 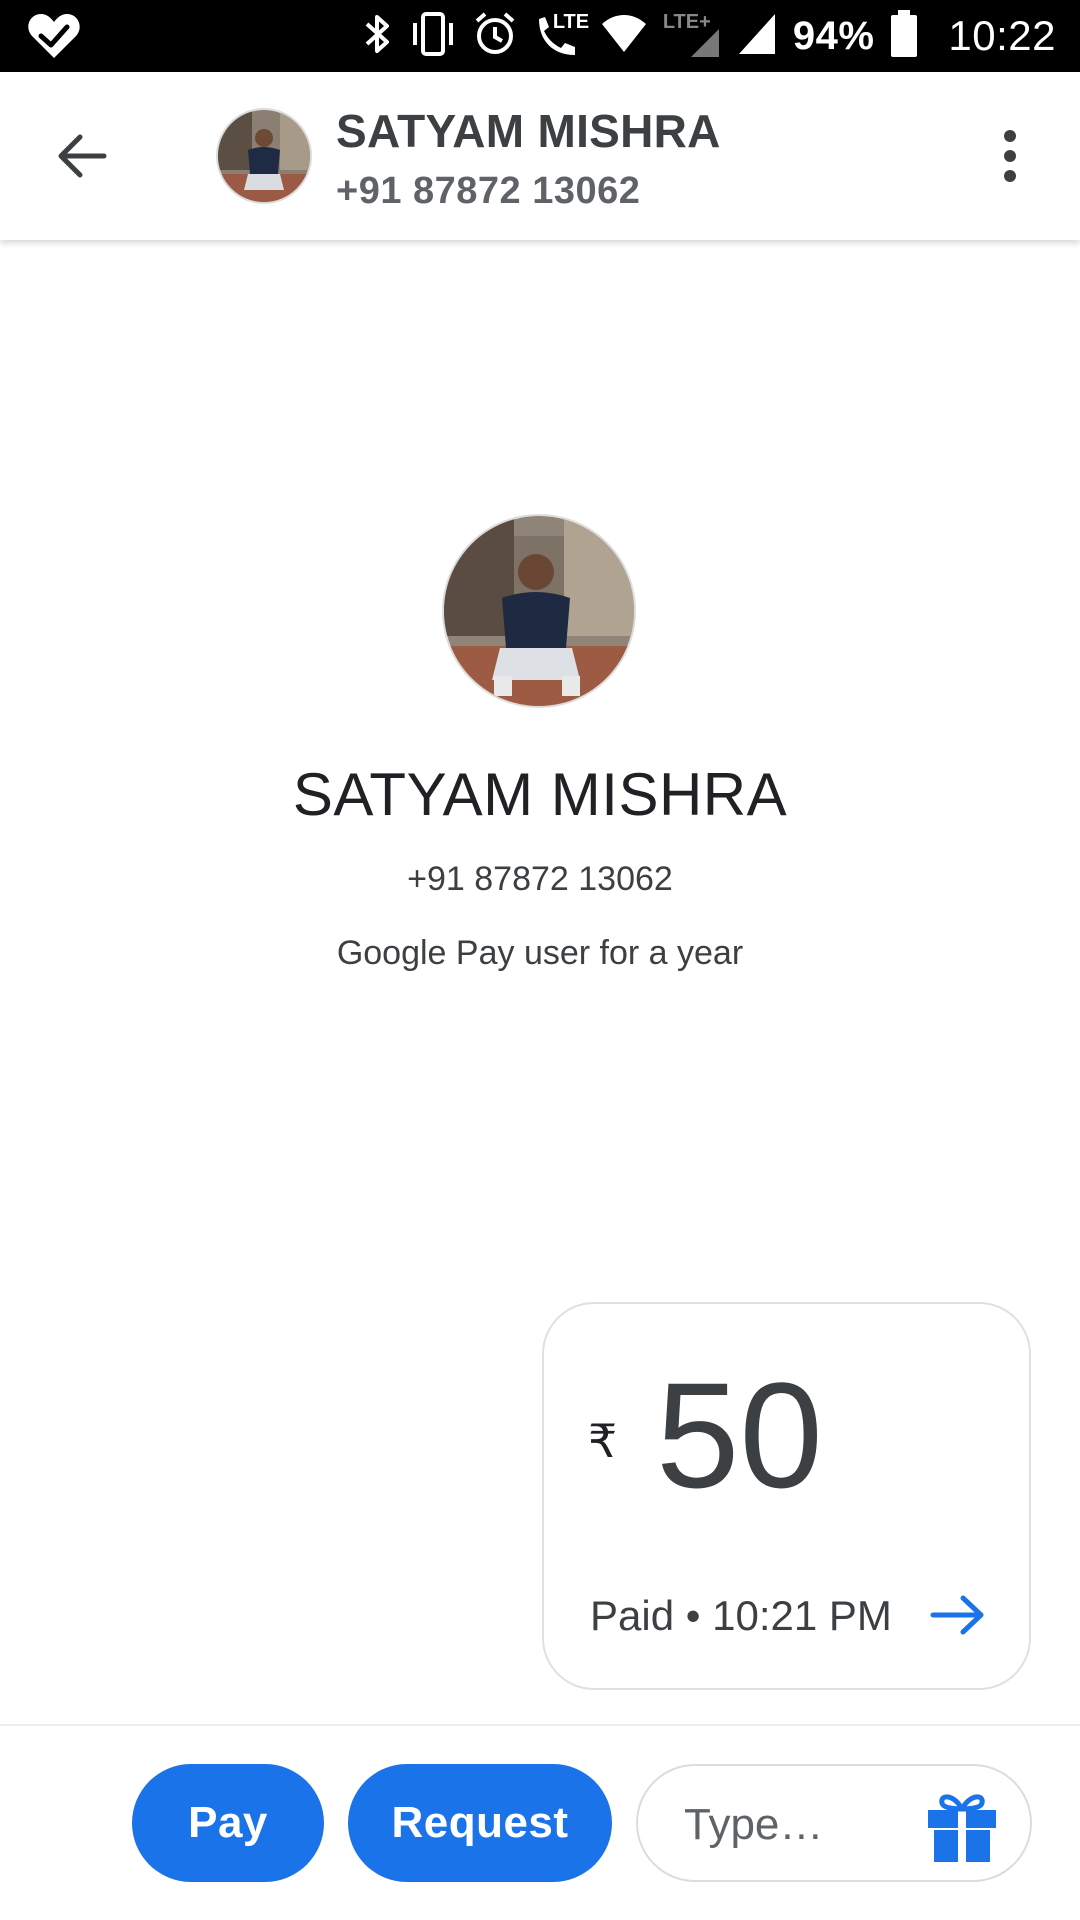 What do you see at coordinates (739, 1435) in the screenshot?
I see `payment-amount: 50` at bounding box center [739, 1435].